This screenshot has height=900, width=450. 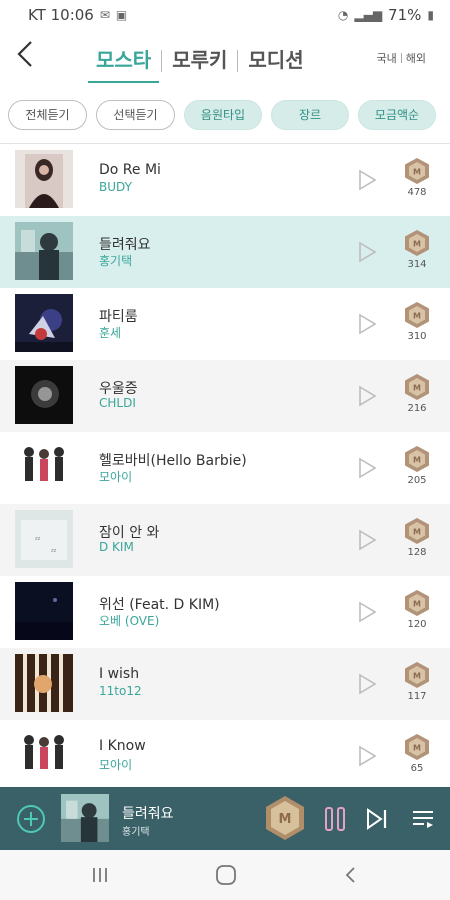 I want to click on song-title: 들려줘요, so click(x=125, y=245).